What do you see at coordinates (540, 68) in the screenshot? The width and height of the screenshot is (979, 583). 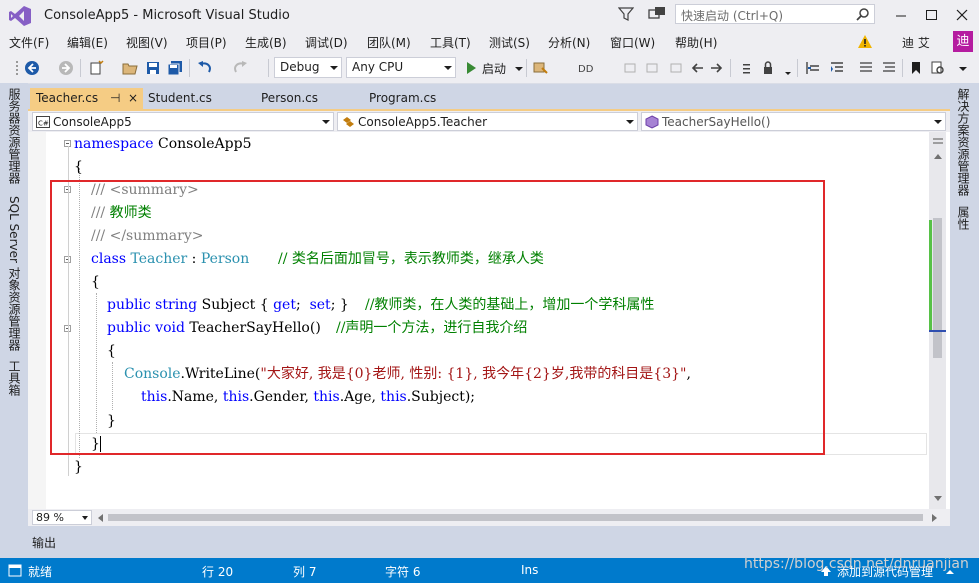 I see `browser-link-icon` at bounding box center [540, 68].